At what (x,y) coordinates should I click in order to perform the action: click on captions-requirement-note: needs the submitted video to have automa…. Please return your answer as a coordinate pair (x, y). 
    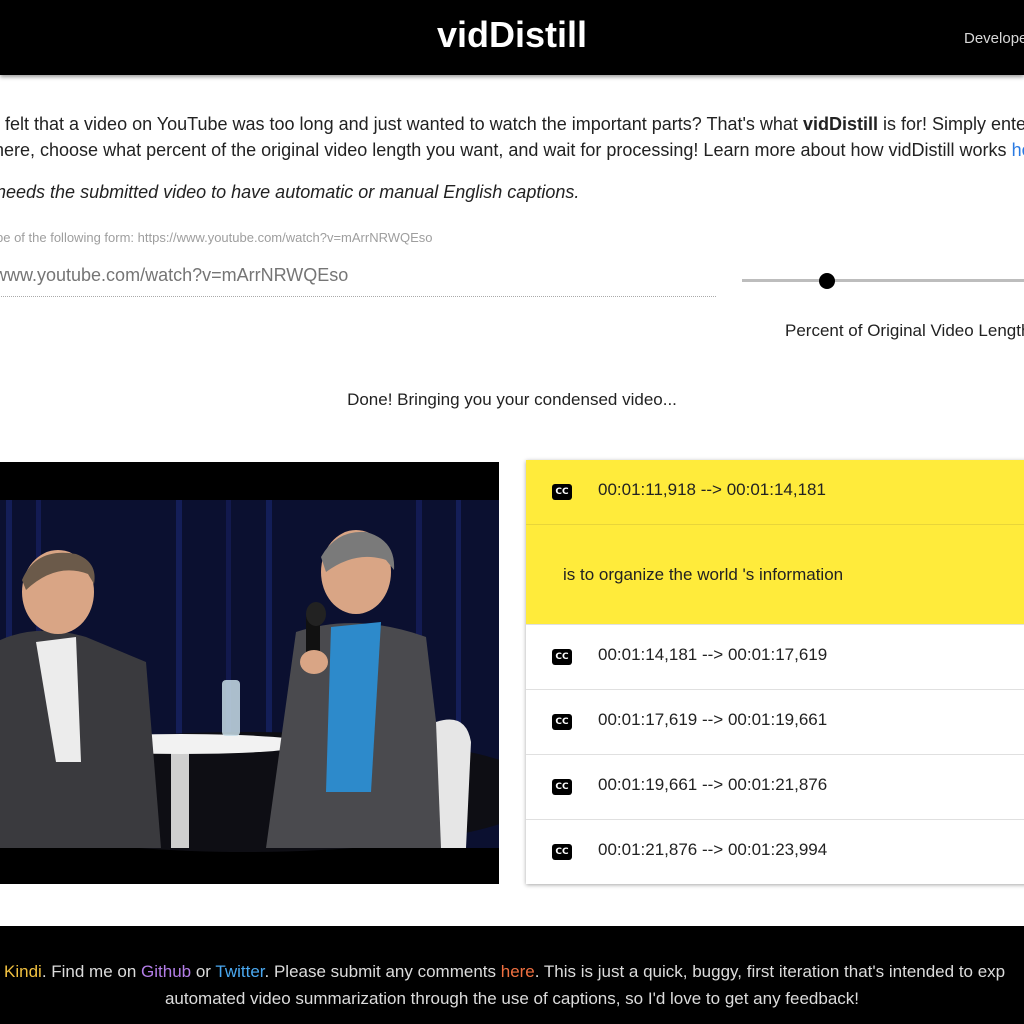
    Looking at the image, I should click on (290, 192).